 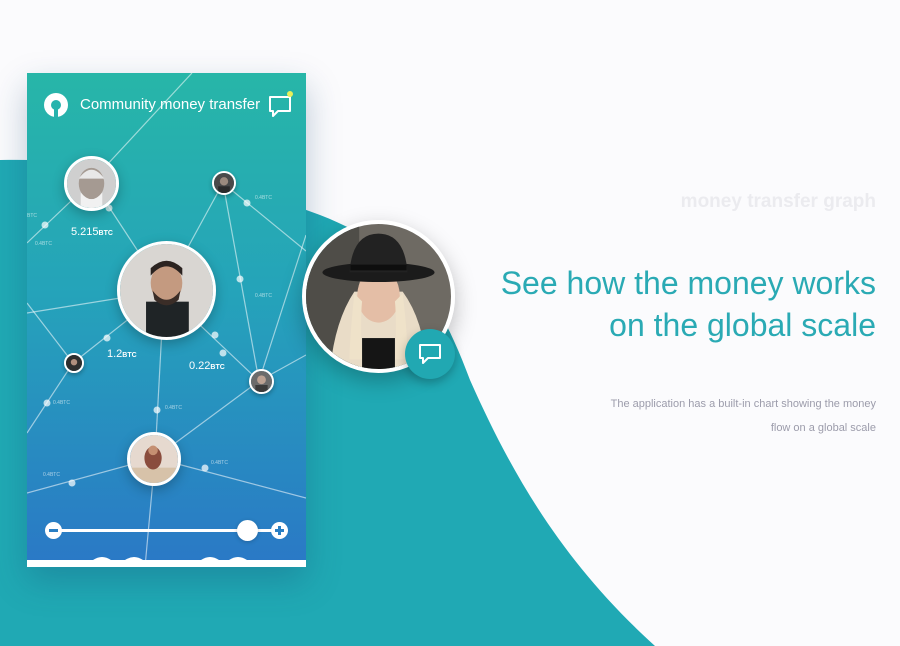 What do you see at coordinates (170, 104) in the screenshot?
I see `app-title: Community money transfer` at bounding box center [170, 104].